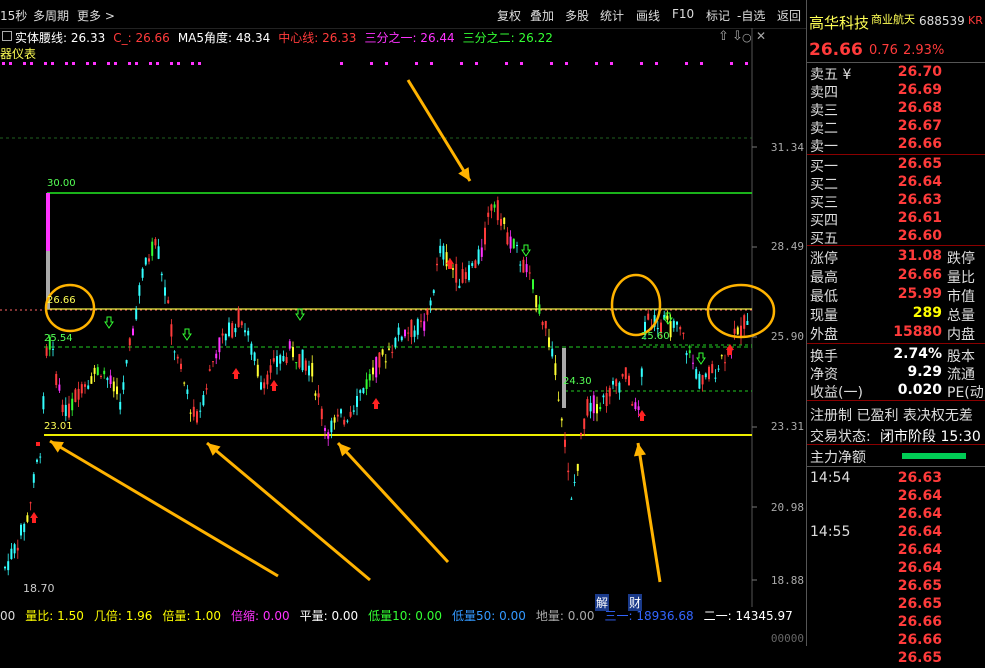 The height and width of the screenshot is (668, 985). I want to click on stock-name: 高华科技, so click(839, 22).